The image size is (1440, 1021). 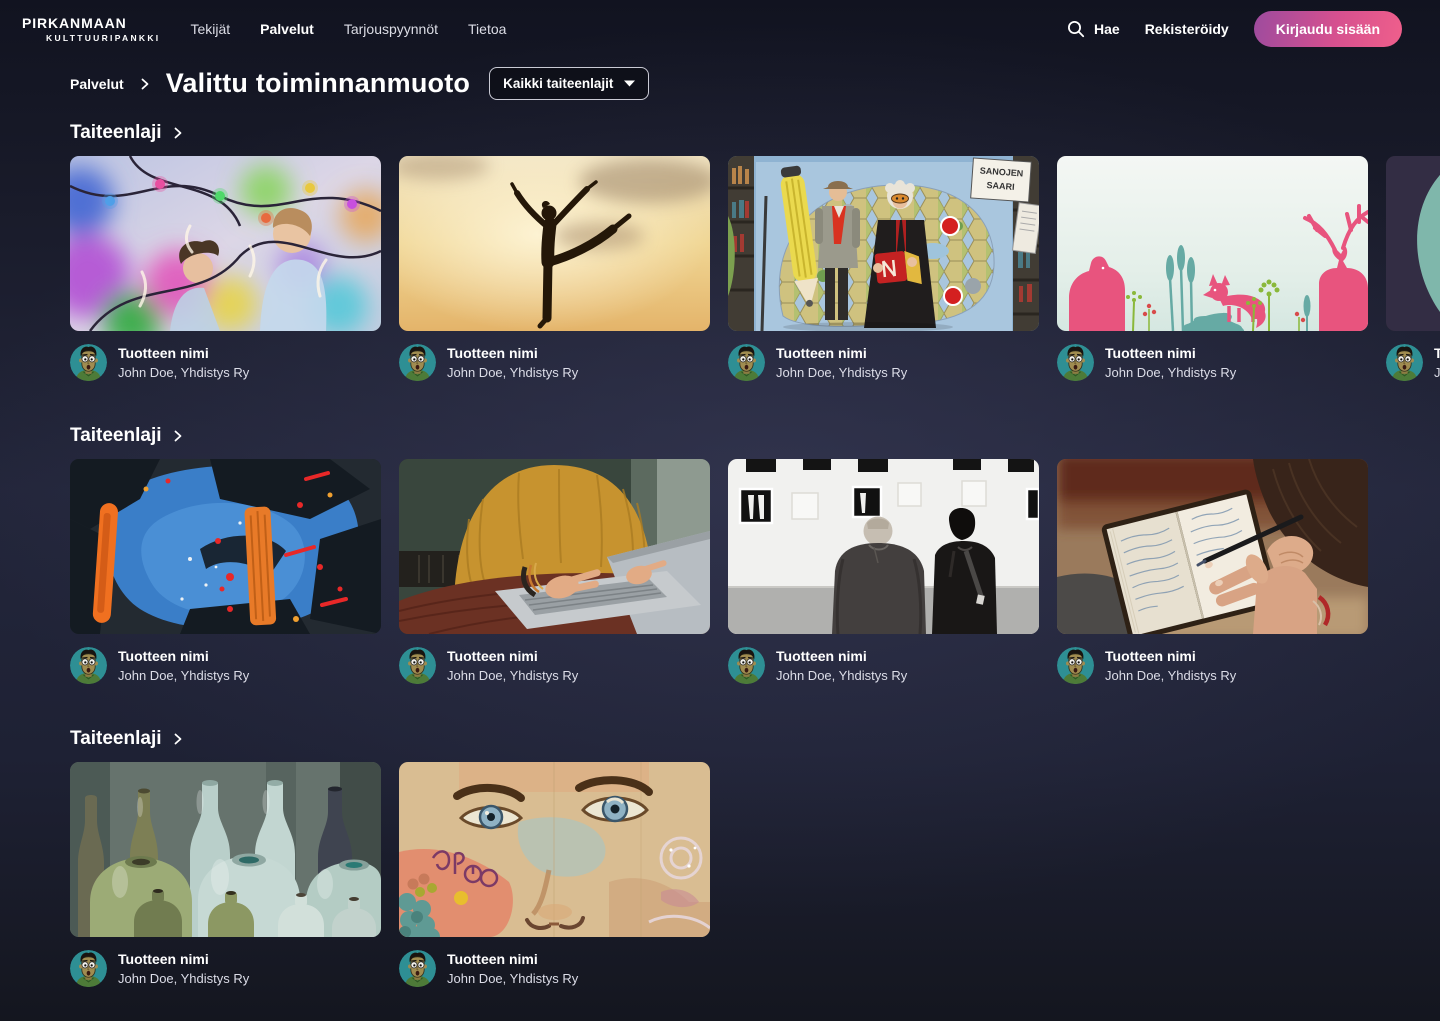 I want to click on card-image-dancer-silhouette, so click(x=554, y=243).